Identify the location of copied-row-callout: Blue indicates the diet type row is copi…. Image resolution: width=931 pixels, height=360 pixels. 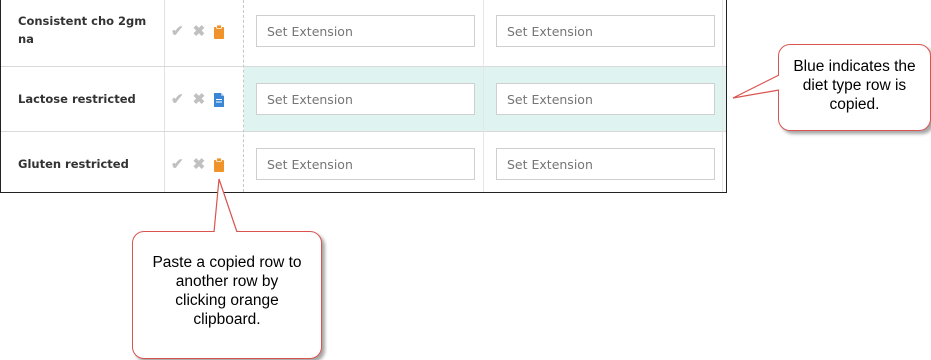
(854, 87).